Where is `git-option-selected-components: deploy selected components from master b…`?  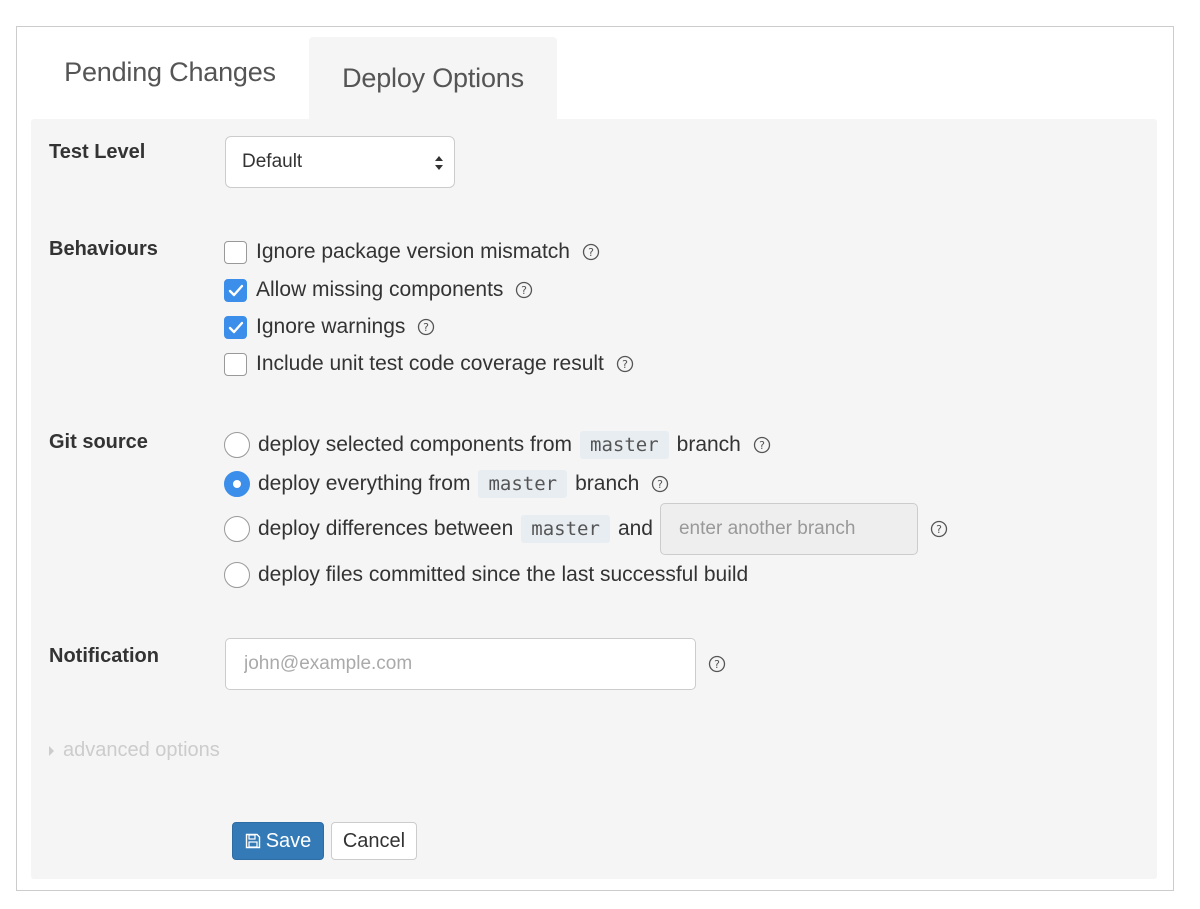
git-option-selected-components: deploy selected components from master b… is located at coordinates (497, 445).